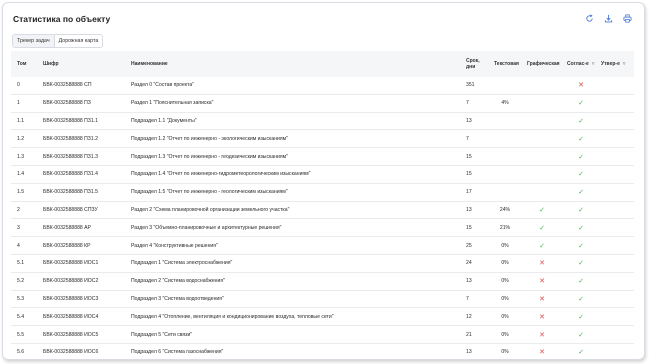  Describe the element at coordinates (71, 334) in the screenshot. I see `cell-code: БВК-0032588888 ИОС5` at that location.